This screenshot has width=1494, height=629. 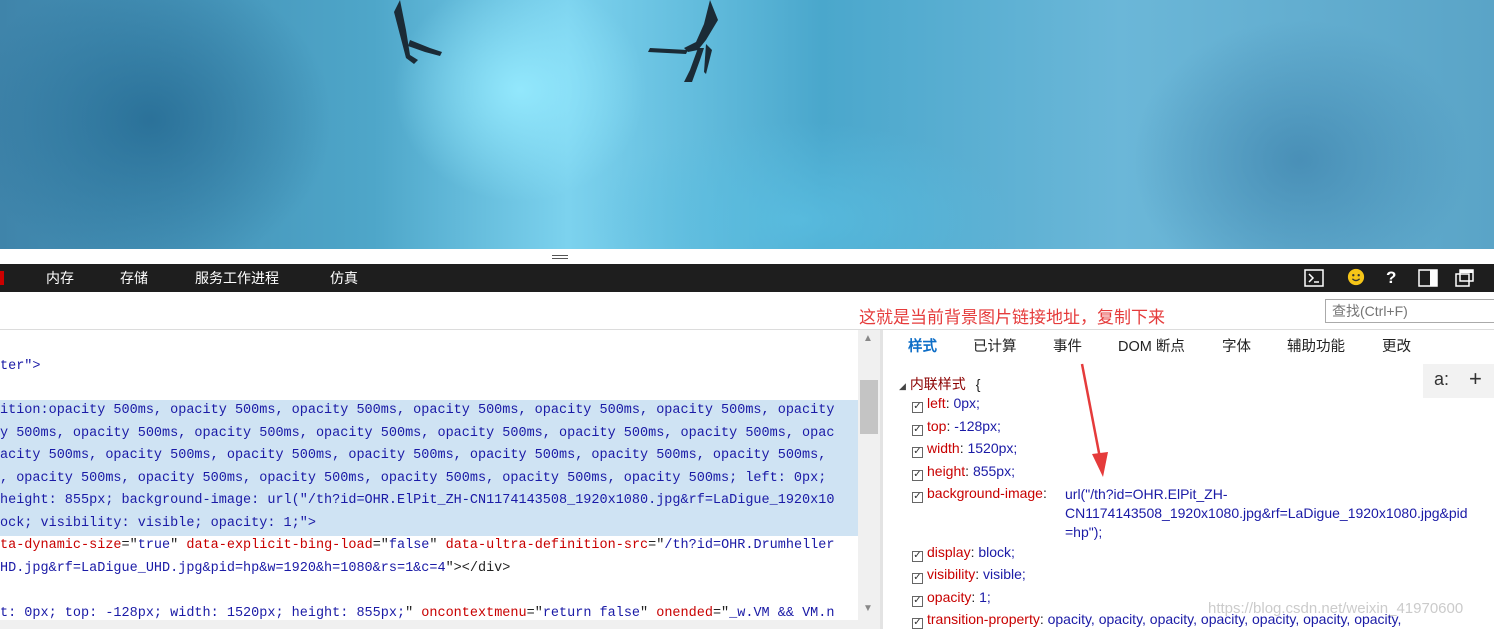 What do you see at coordinates (1188, 347) in the screenshot?
I see `styles-subtab-bar: 样式 已计算 事件 DOM 断点 字体 辅助功能 更改` at bounding box center [1188, 347].